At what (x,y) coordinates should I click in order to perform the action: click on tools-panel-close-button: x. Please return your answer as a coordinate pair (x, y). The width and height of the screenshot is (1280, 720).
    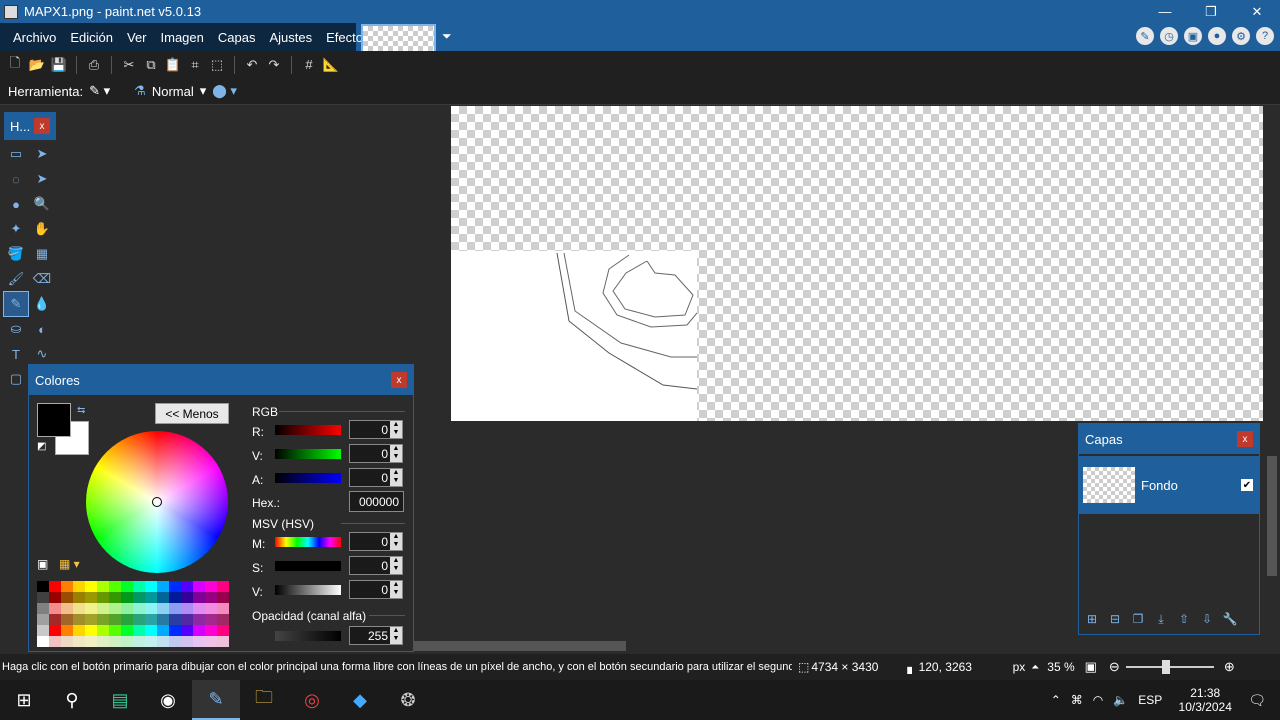
    Looking at the image, I should click on (42, 126).